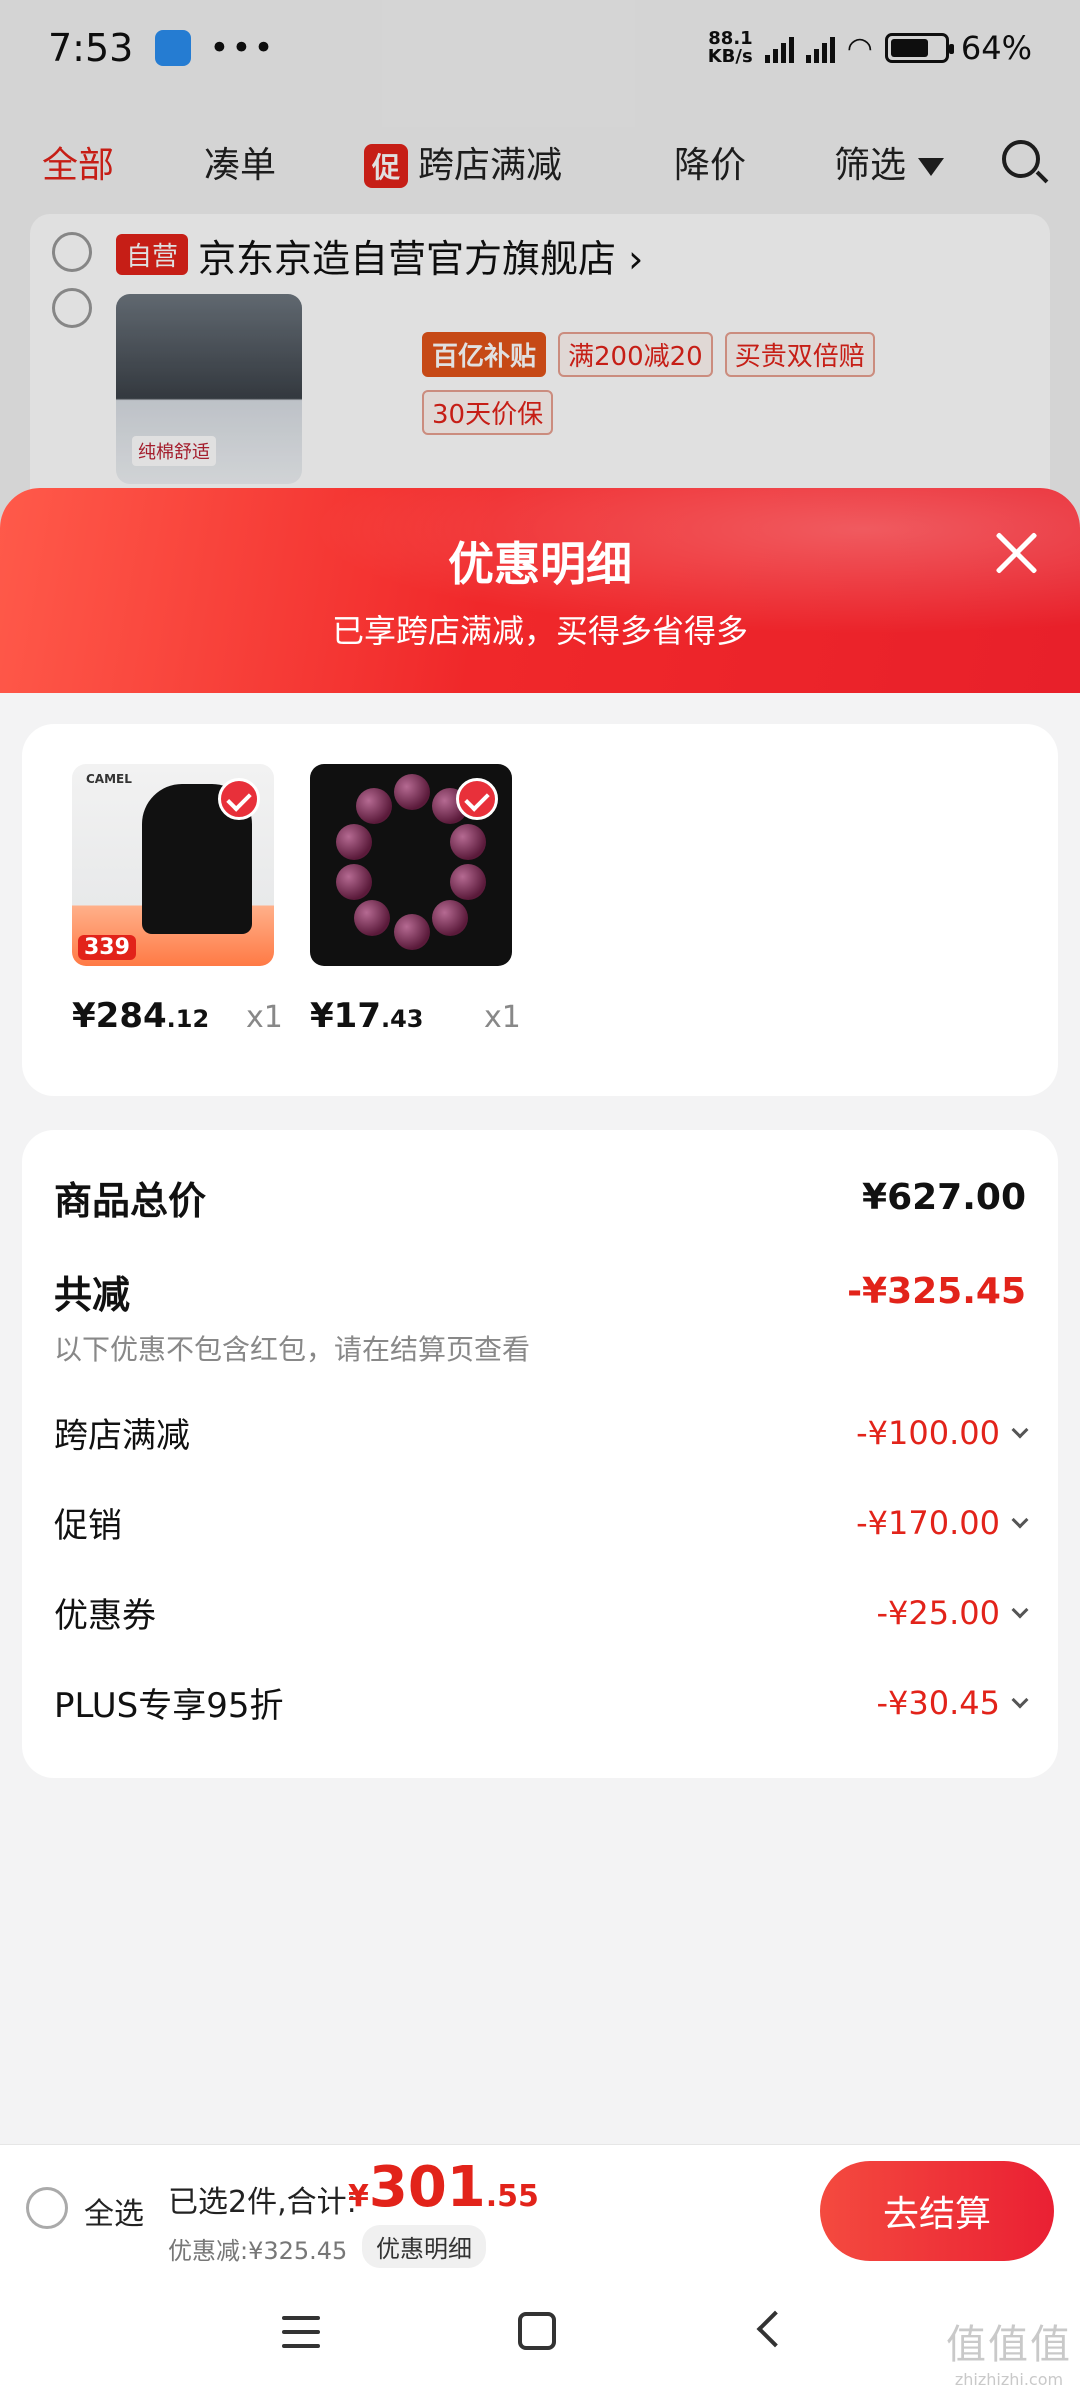 The width and height of the screenshot is (1080, 2400). I want to click on total-price-value: ¥627.00, so click(944, 1197).